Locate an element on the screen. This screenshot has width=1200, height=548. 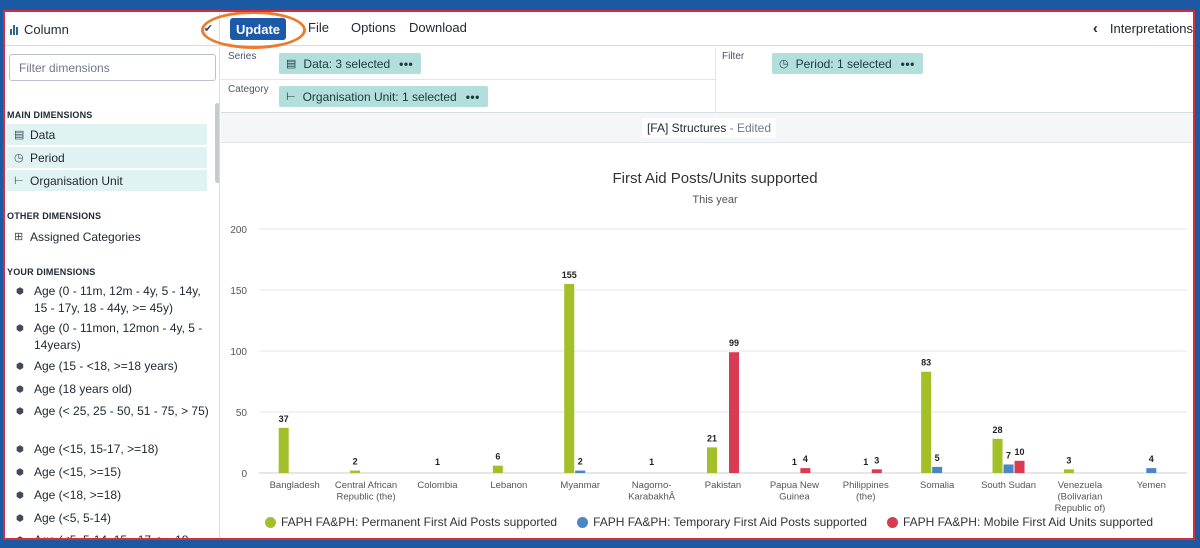
download-menu: Download is located at coordinates (438, 27).